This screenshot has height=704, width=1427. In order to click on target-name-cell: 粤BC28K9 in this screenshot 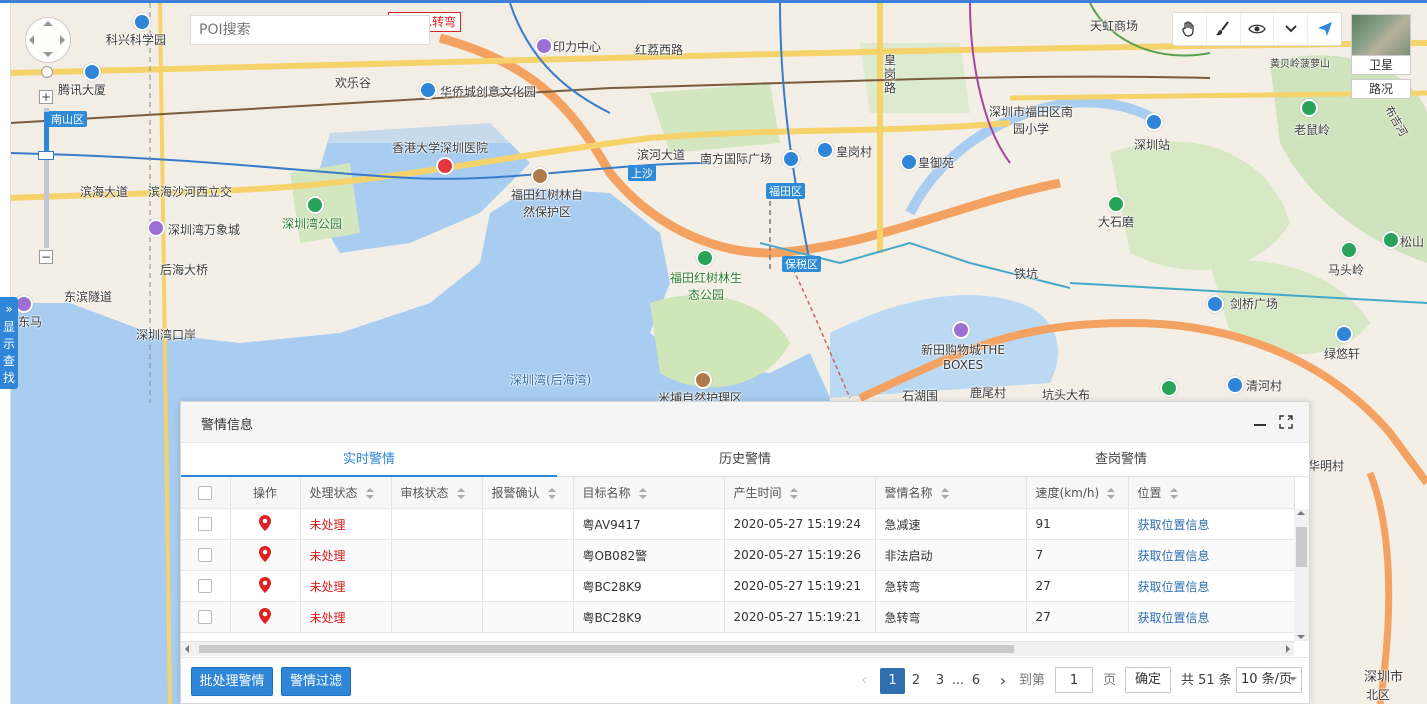, I will do `click(649, 617)`.